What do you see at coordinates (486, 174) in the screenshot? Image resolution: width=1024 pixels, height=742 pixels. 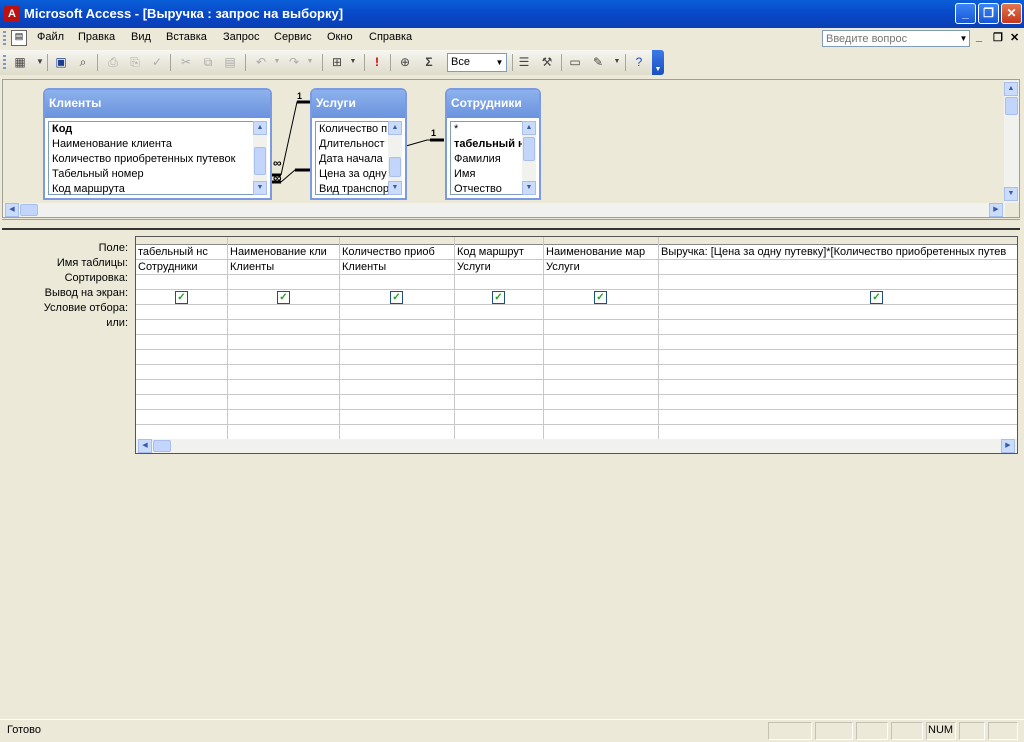 I see `field-item: Имя` at bounding box center [486, 174].